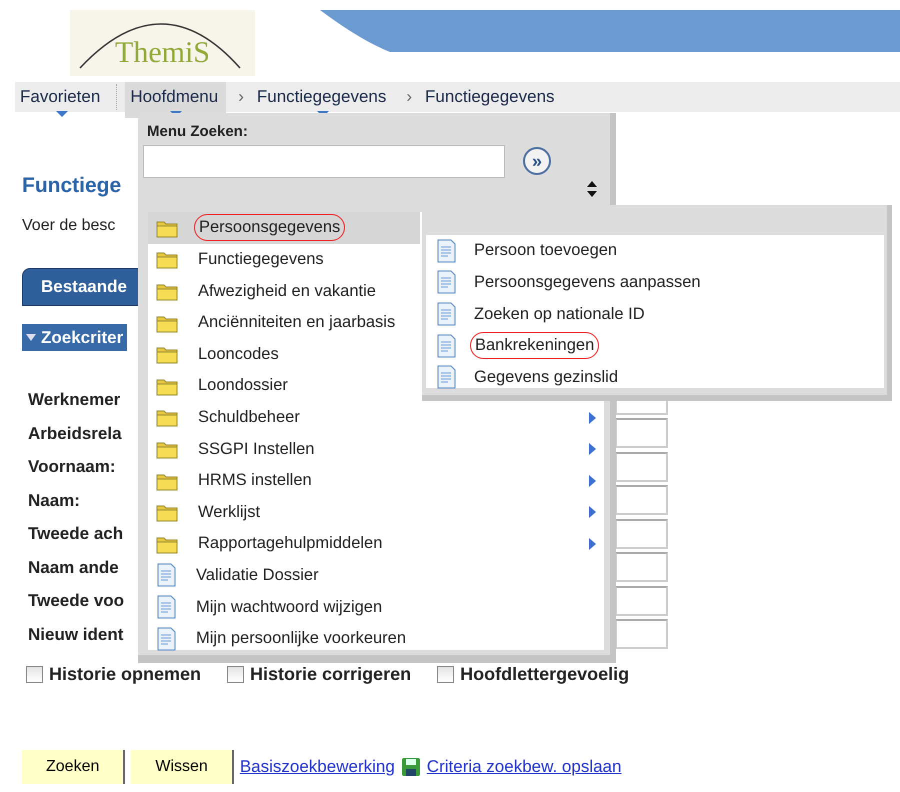 Image resolution: width=900 pixels, height=792 pixels. What do you see at coordinates (376, 449) in the screenshot?
I see `menu-item: SSGPI Instellen` at bounding box center [376, 449].